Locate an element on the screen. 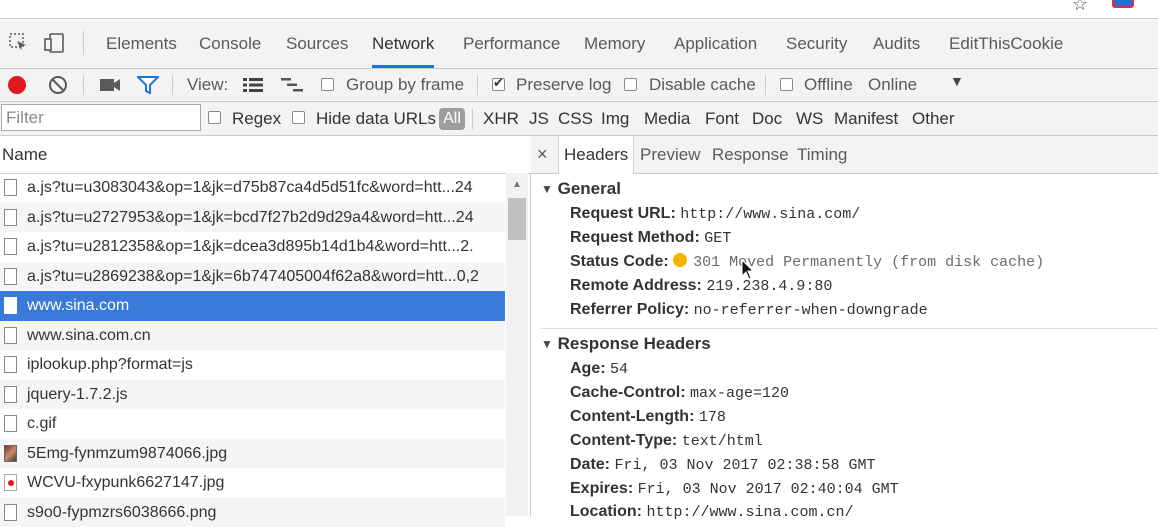 Image resolution: width=1158 pixels, height=527 pixels. filter-type-xhr: XHR is located at coordinates (501, 118).